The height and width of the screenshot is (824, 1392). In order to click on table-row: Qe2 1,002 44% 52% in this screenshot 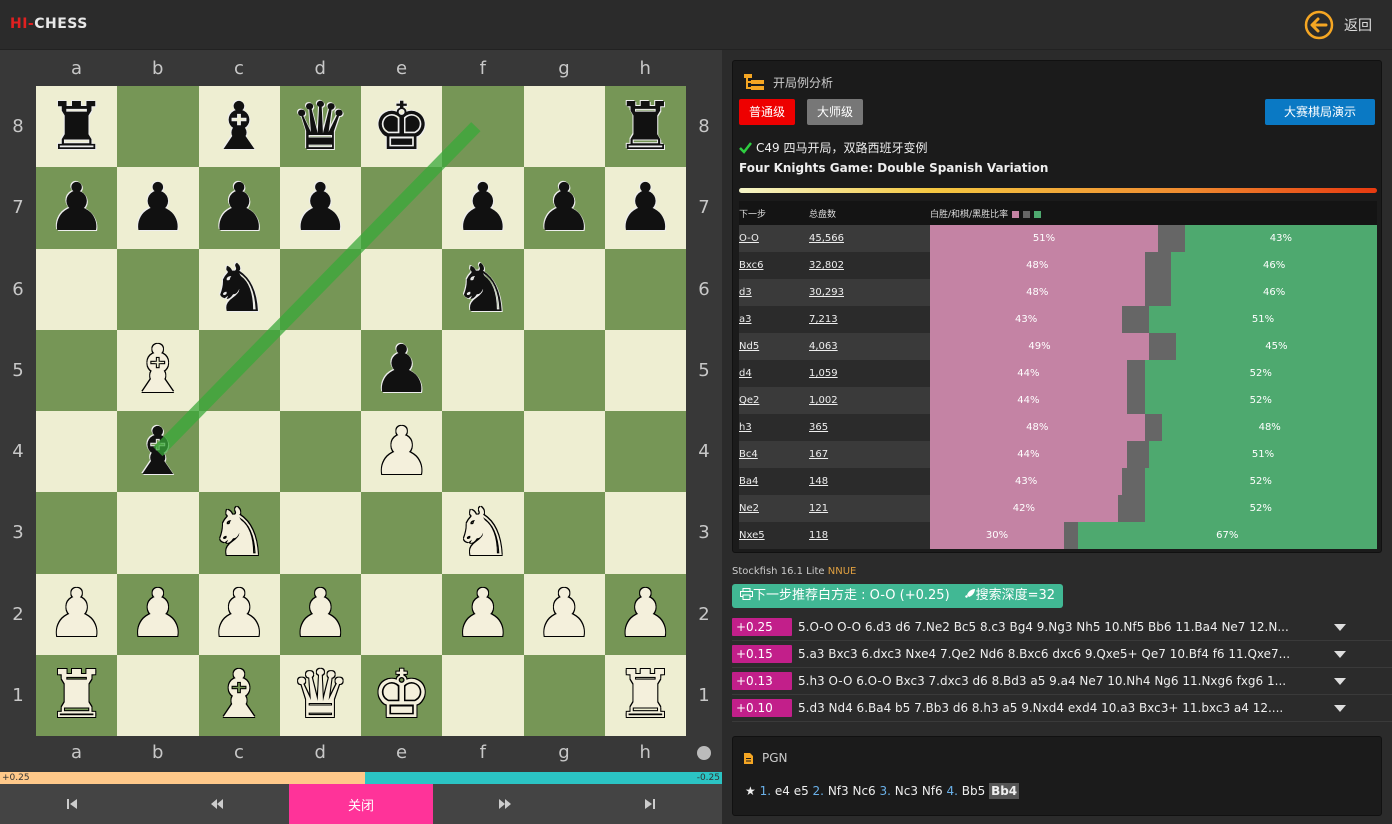, I will do `click(1058, 400)`.